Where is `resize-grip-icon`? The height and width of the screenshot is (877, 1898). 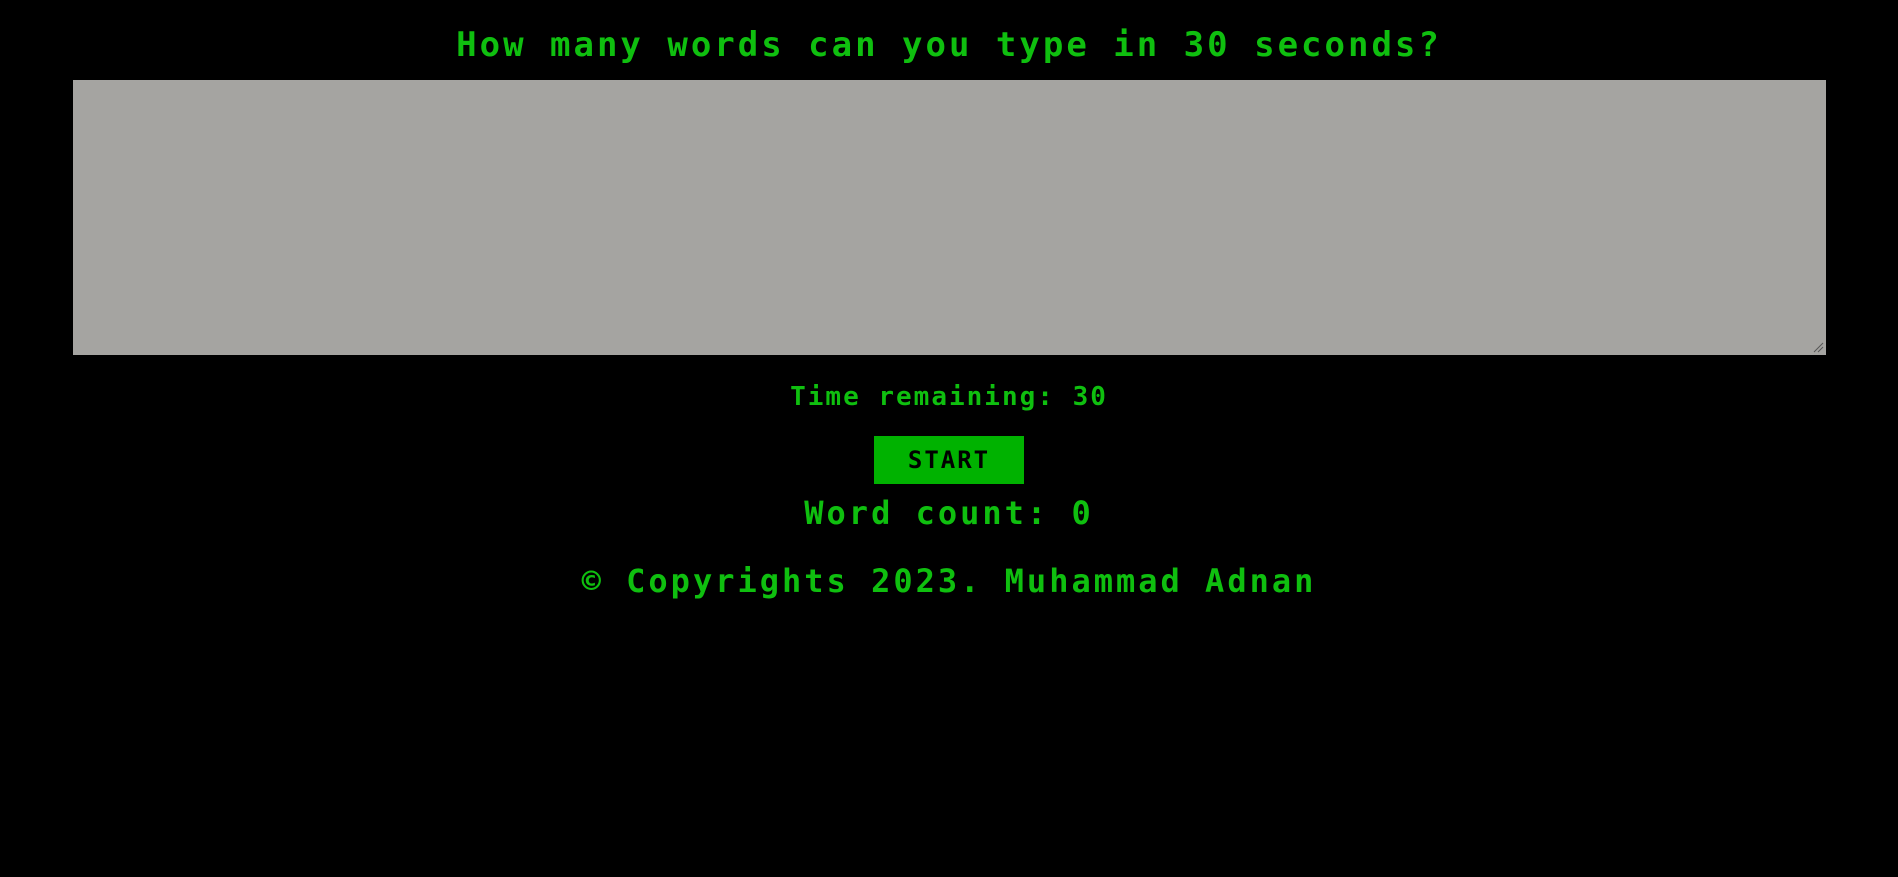
resize-grip-icon is located at coordinates (1818, 347).